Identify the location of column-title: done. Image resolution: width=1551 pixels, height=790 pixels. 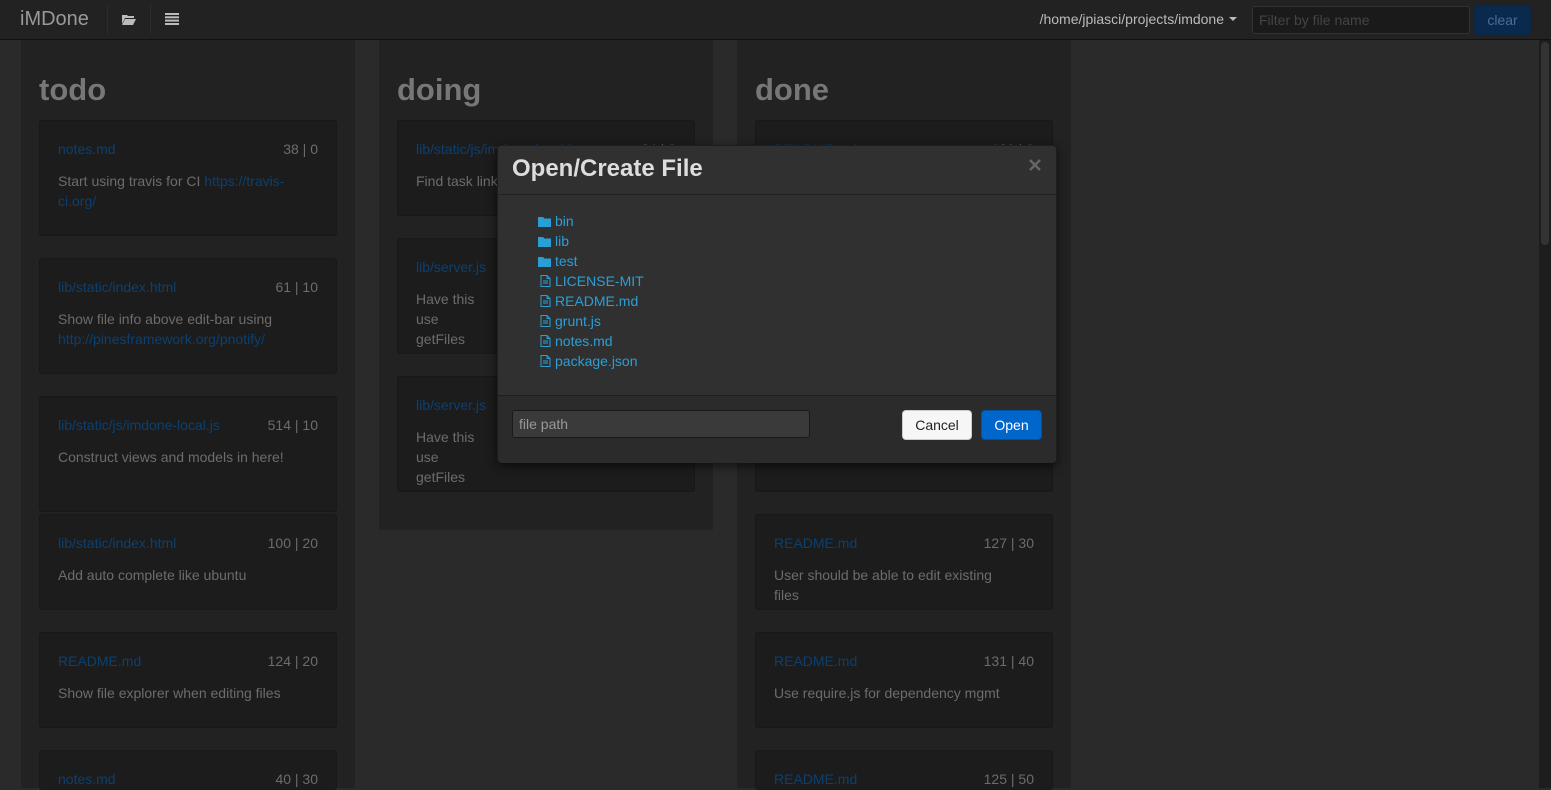
(792, 89).